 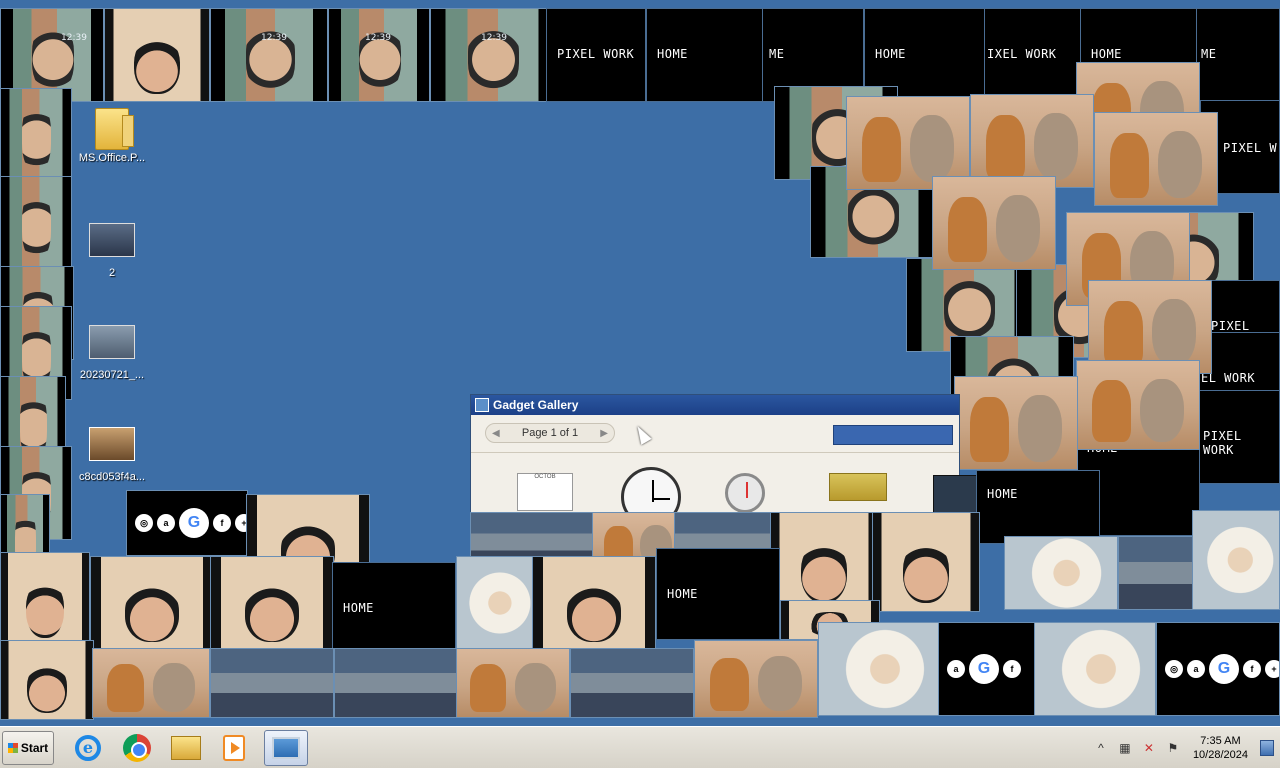 I want to click on show-hidden-icons-button: ^, so click(x=1101, y=748).